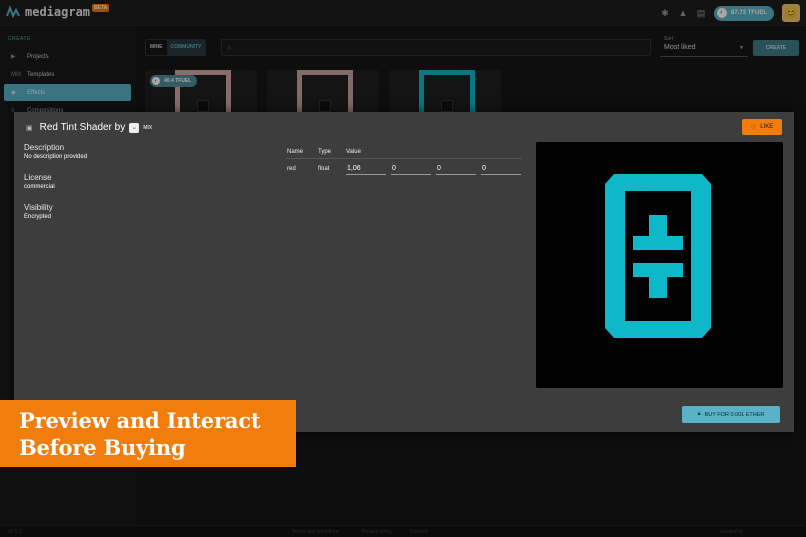 The image size is (806, 537). I want to click on params-table: Name Type Value red float 1,06 0 0 0, so click(404, 162).